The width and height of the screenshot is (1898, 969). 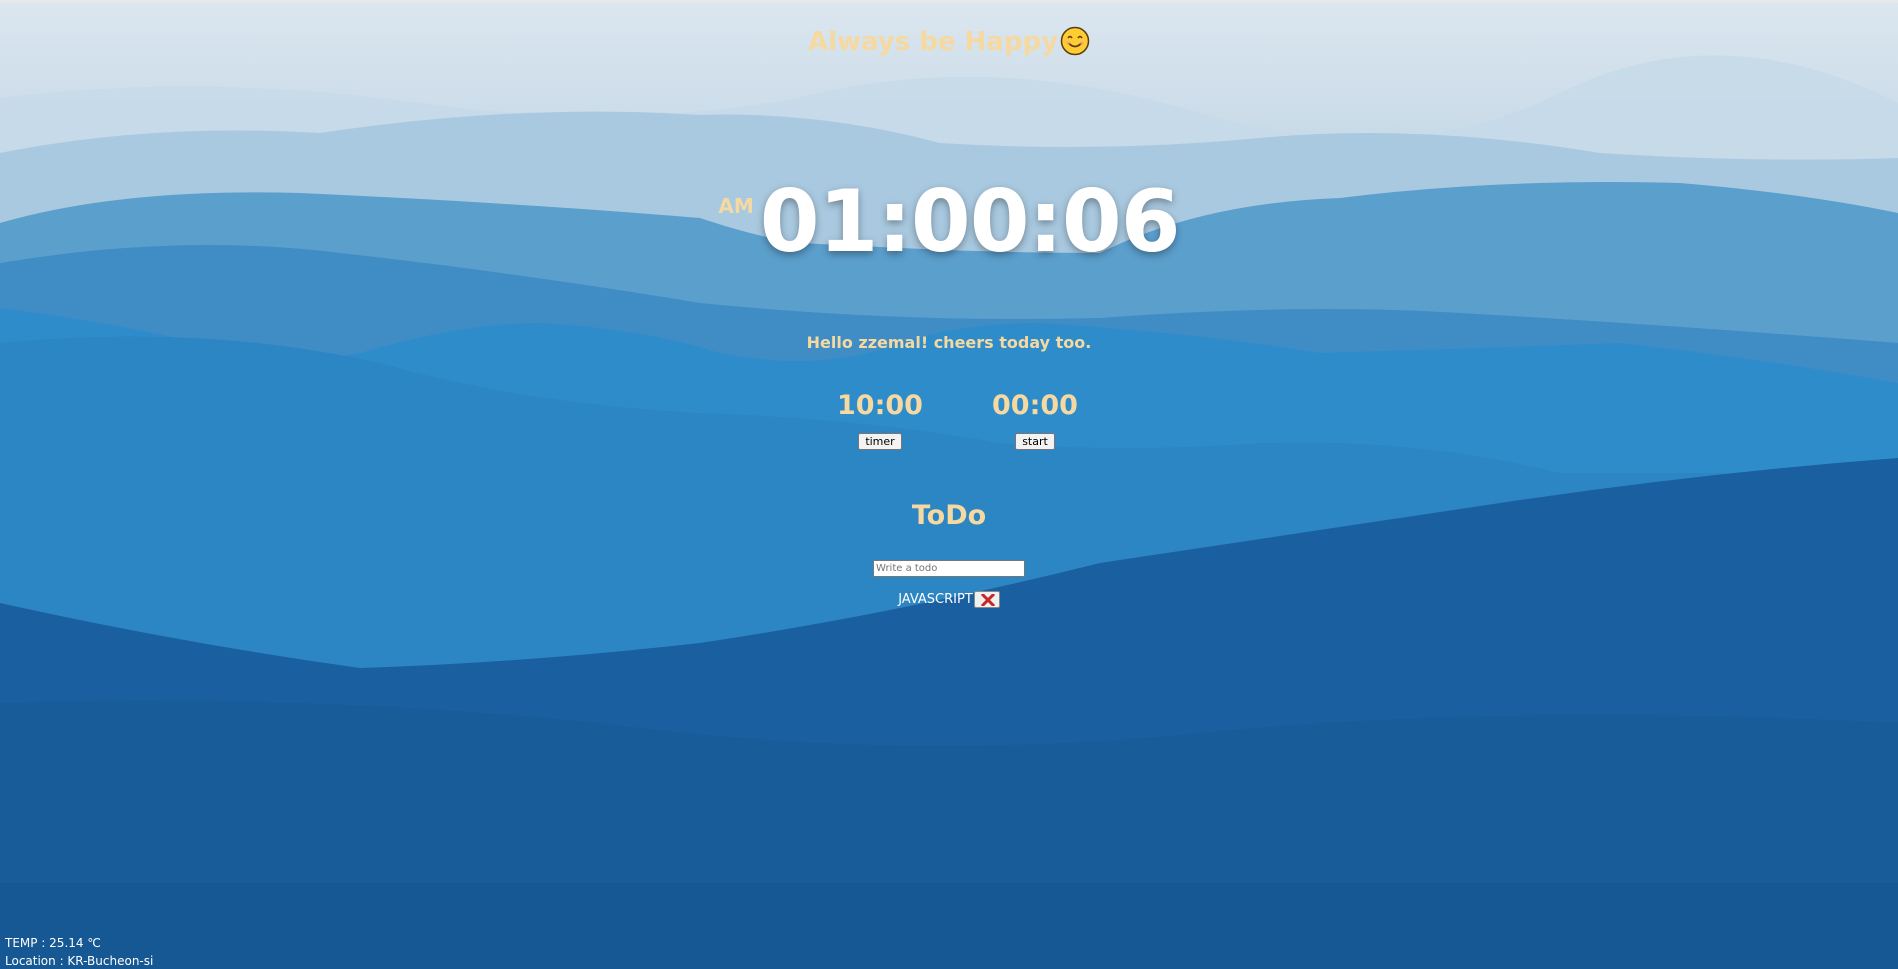 I want to click on delete-todo-button, so click(x=986, y=599).